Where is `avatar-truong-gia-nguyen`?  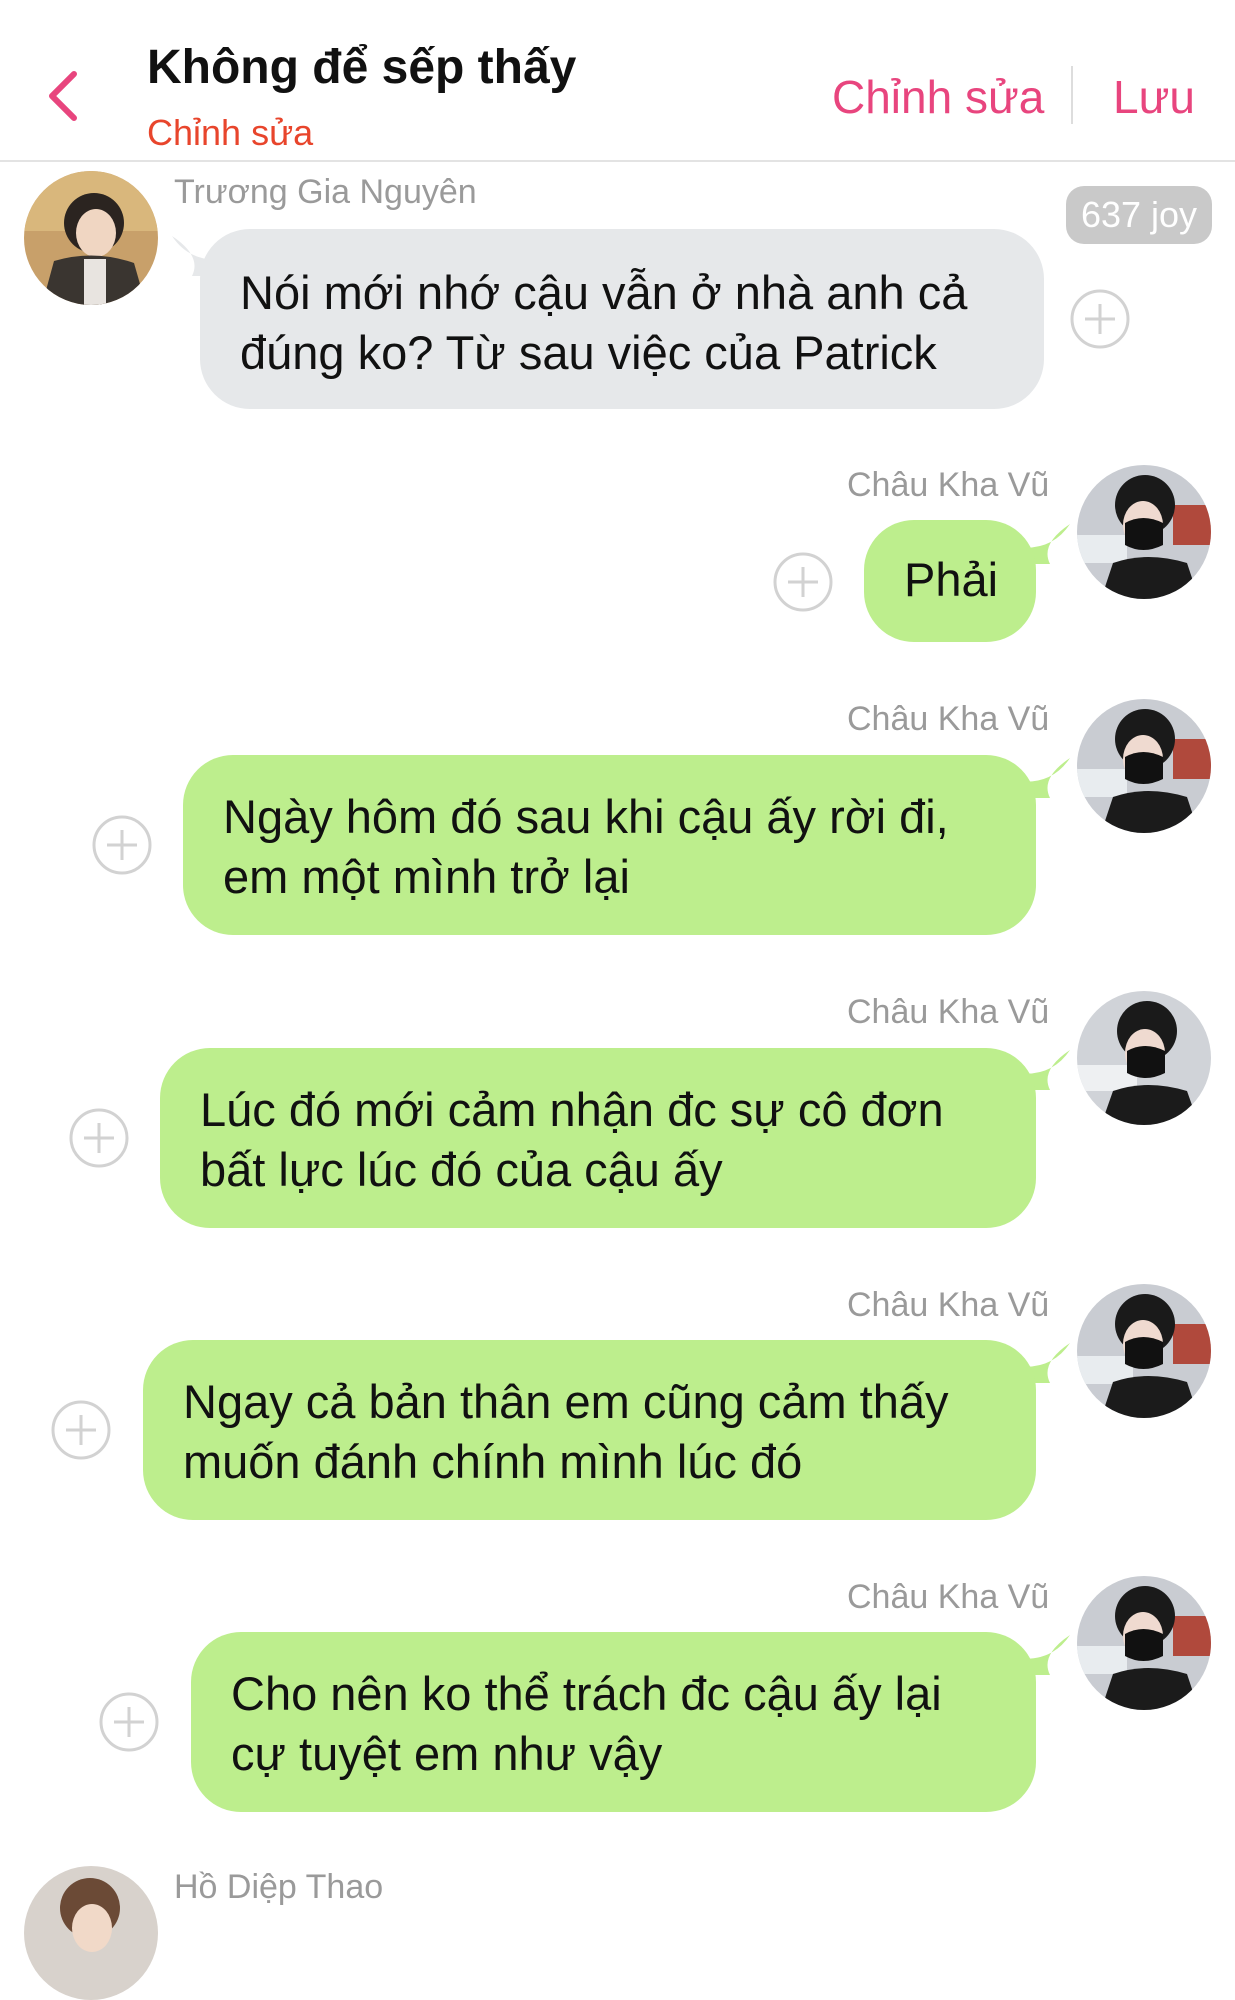
avatar-truong-gia-nguyen is located at coordinates (91, 238).